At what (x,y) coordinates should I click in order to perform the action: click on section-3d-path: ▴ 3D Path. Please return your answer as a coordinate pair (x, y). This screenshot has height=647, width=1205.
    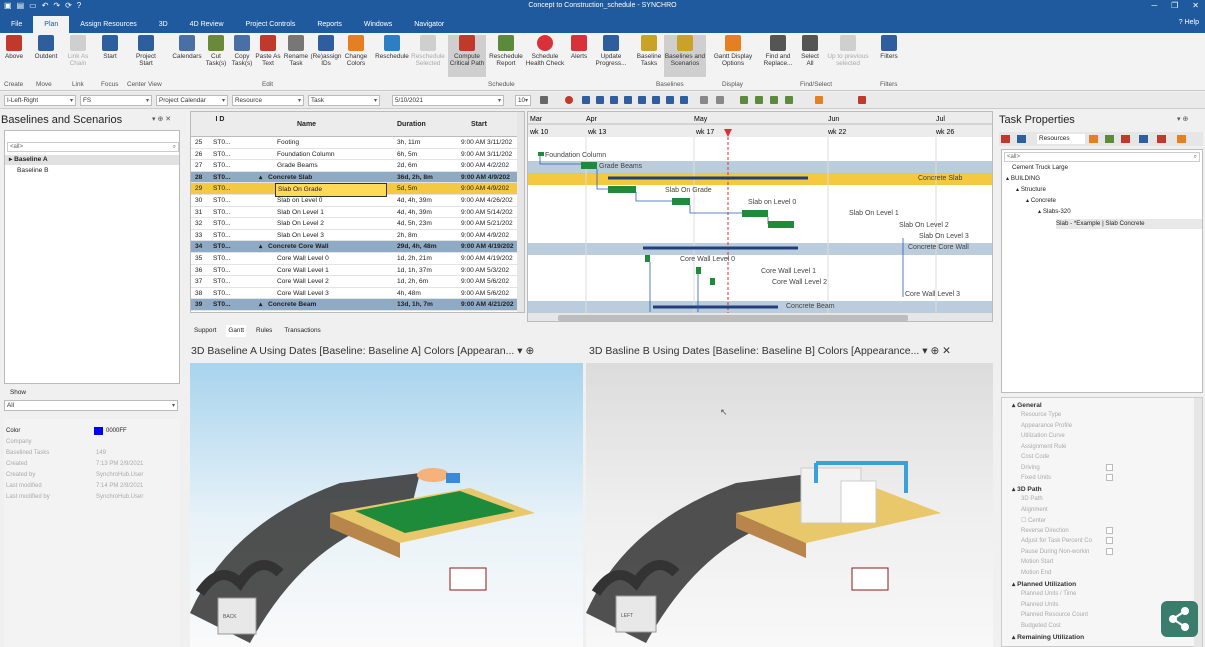
    Looking at the image, I should click on (1027, 489).